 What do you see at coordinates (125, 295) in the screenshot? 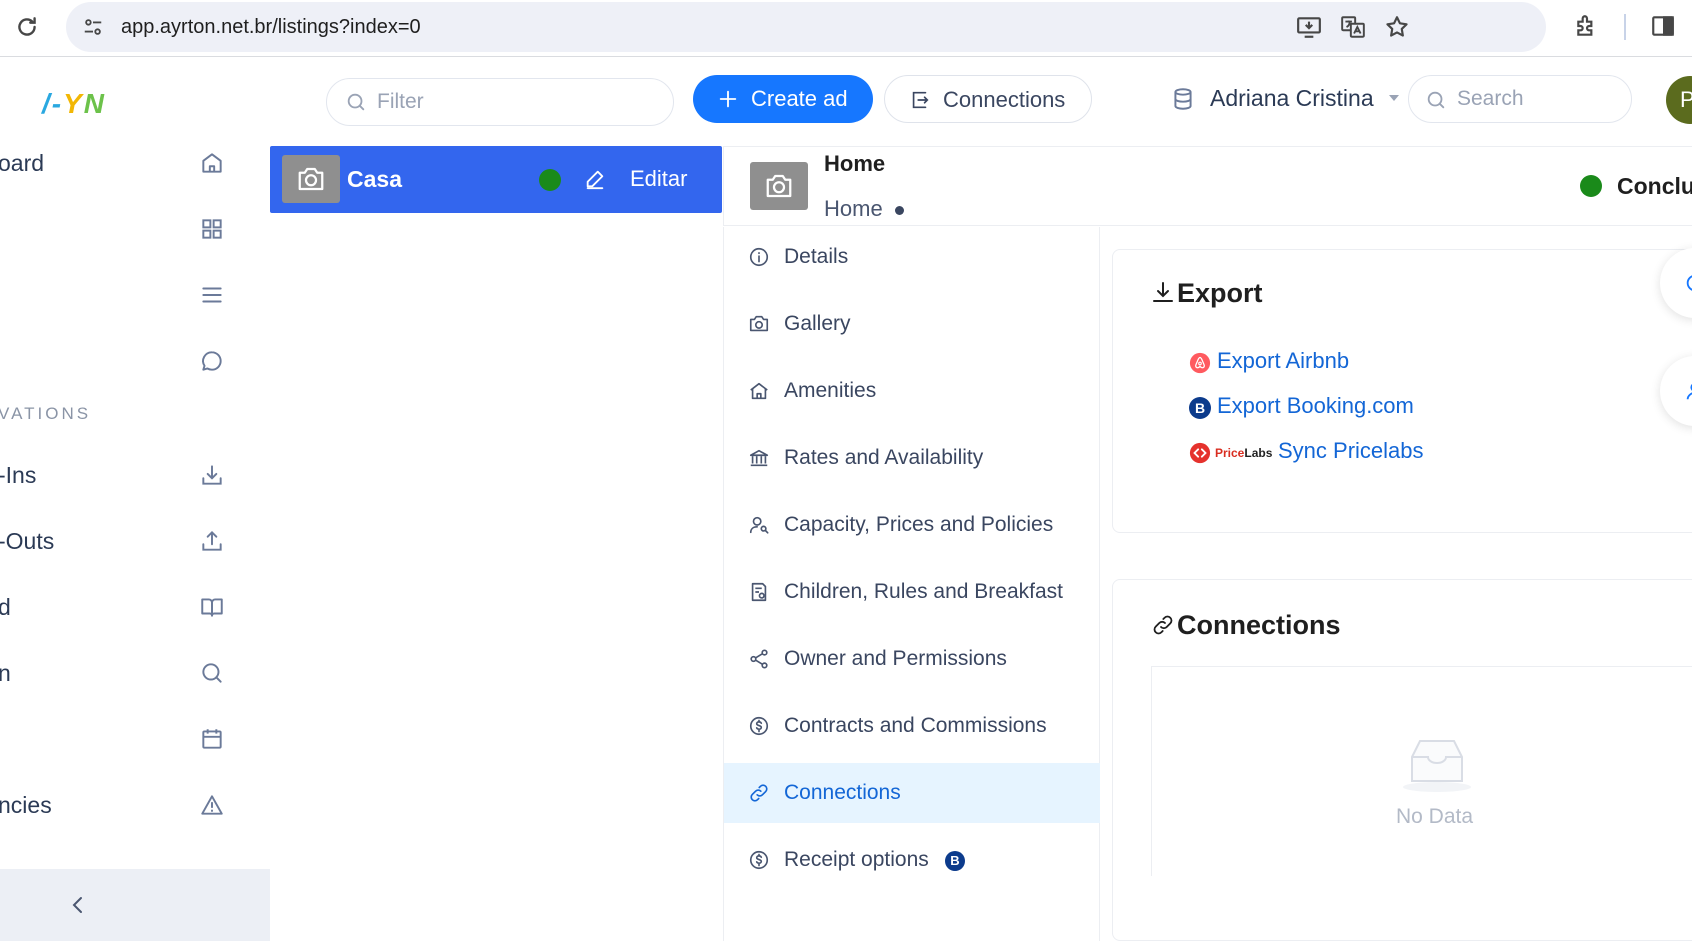
I see `sidebar-item-list` at bounding box center [125, 295].